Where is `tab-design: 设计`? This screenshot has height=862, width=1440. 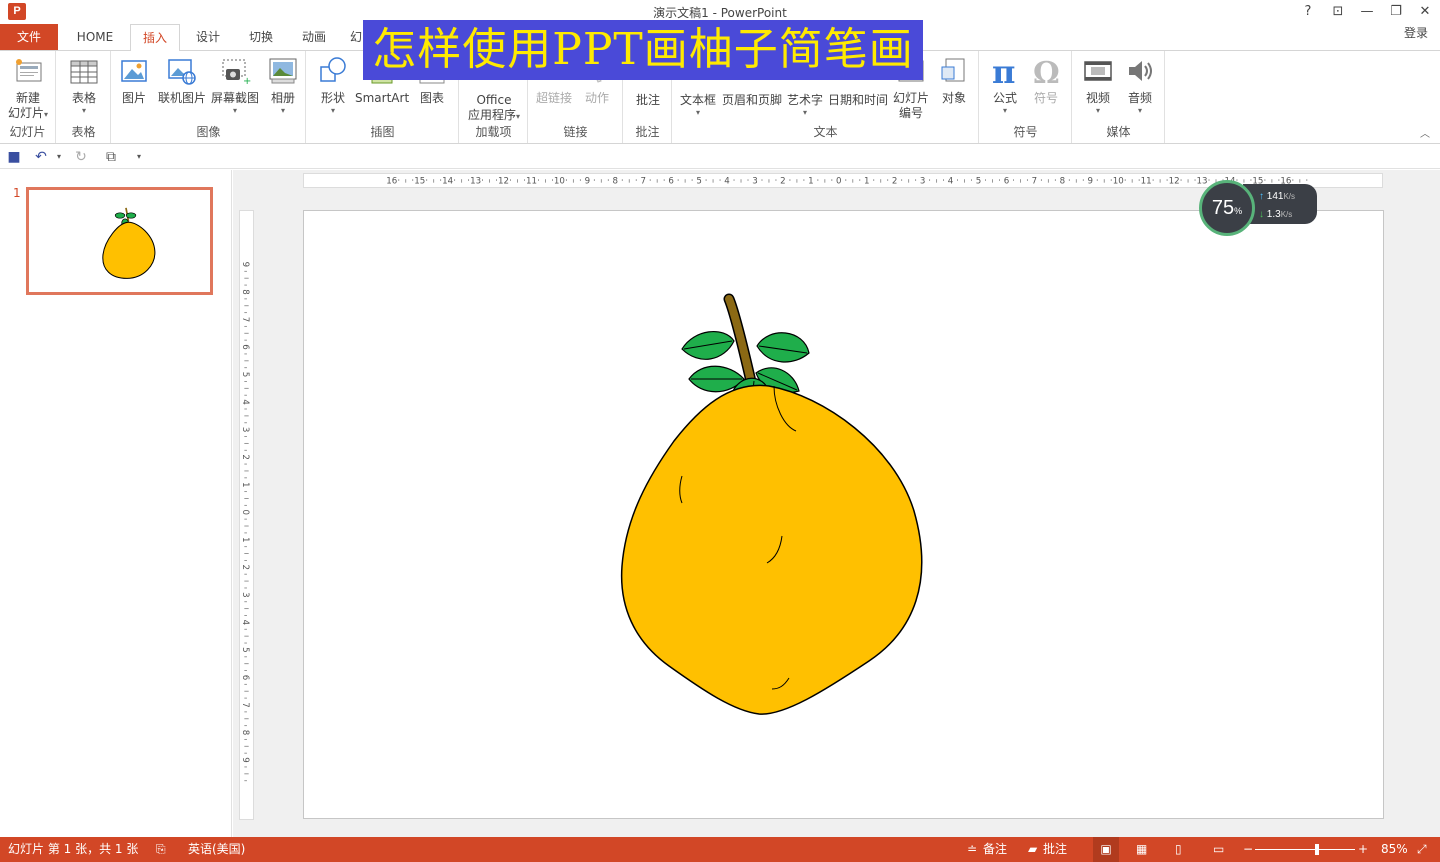 tab-design: 设计 is located at coordinates (208, 37).